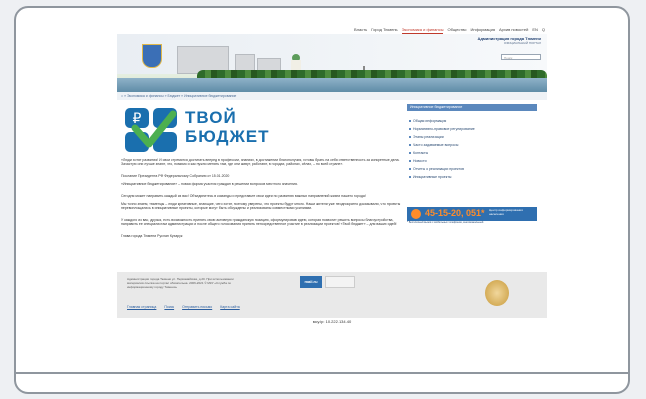 This screenshot has width=646, height=399. Describe the element at coordinates (360, 30) in the screenshot. I see `nav-item-power: Власть` at that location.